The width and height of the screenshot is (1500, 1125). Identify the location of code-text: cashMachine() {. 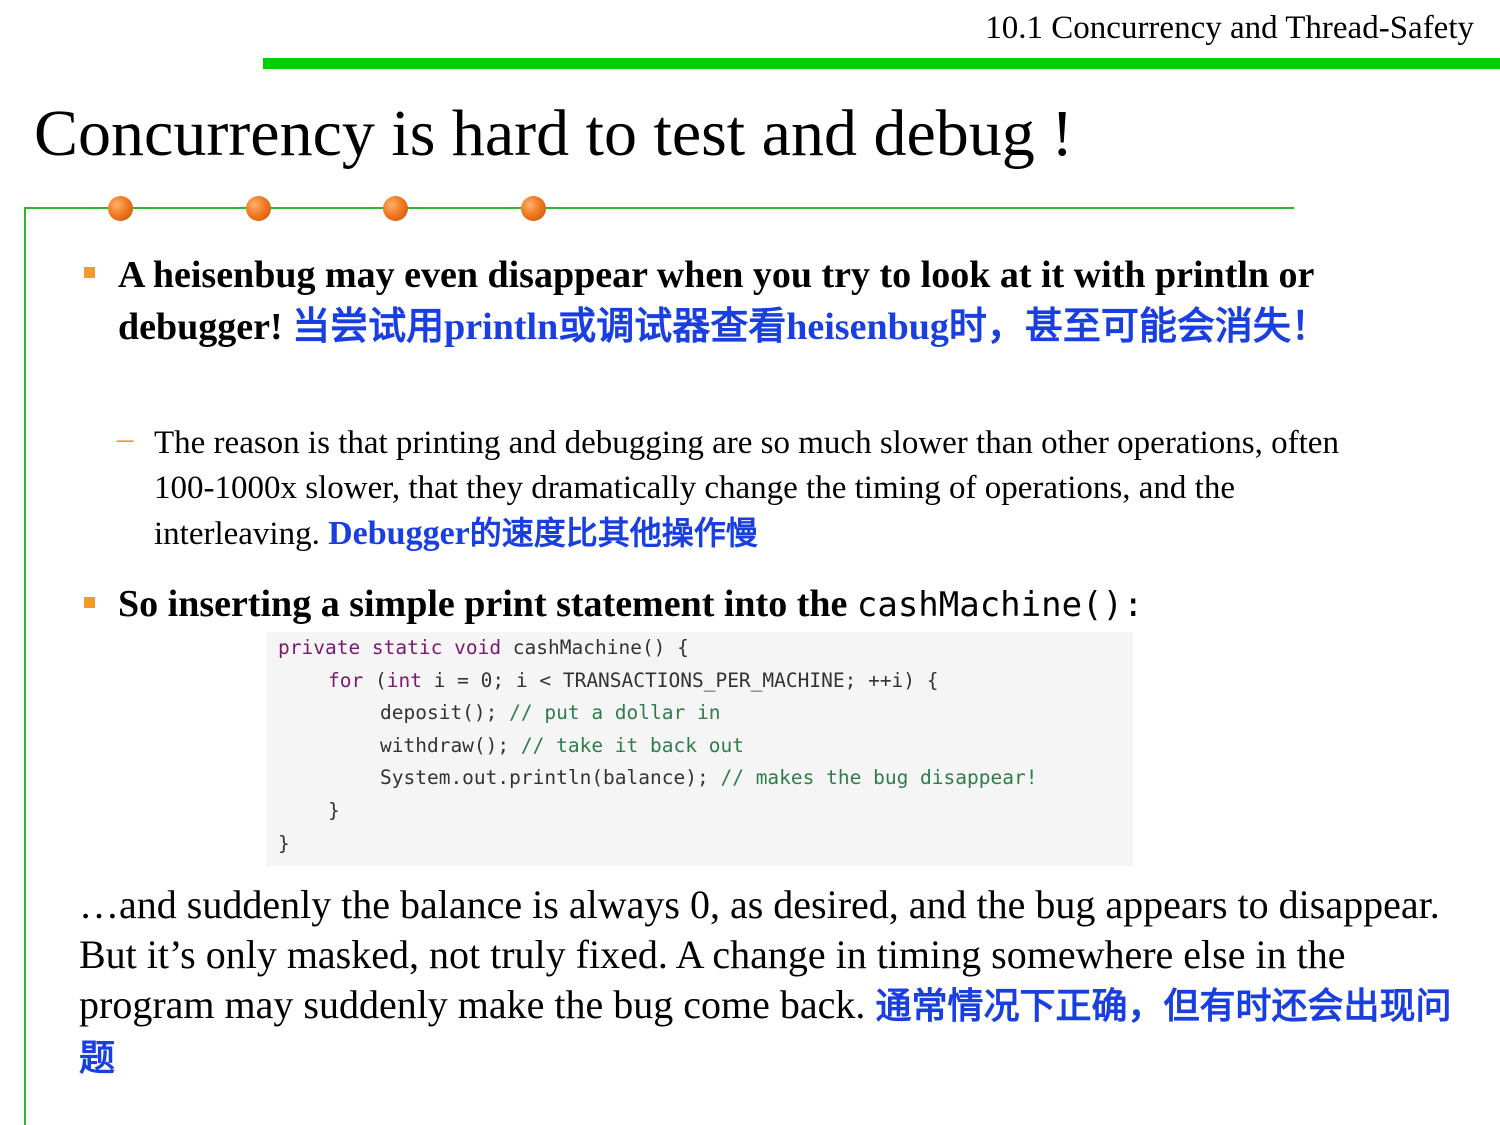
(595, 647).